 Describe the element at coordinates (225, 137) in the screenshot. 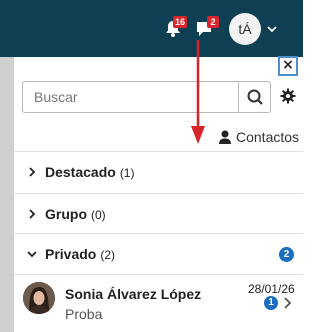

I see `person-icon` at that location.